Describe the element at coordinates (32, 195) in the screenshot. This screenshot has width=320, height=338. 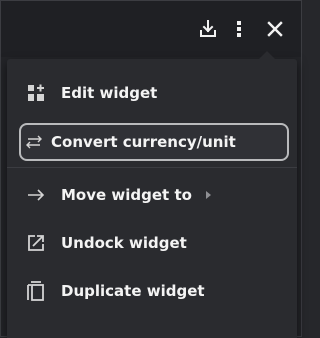
I see `arrow-right-icon` at that location.